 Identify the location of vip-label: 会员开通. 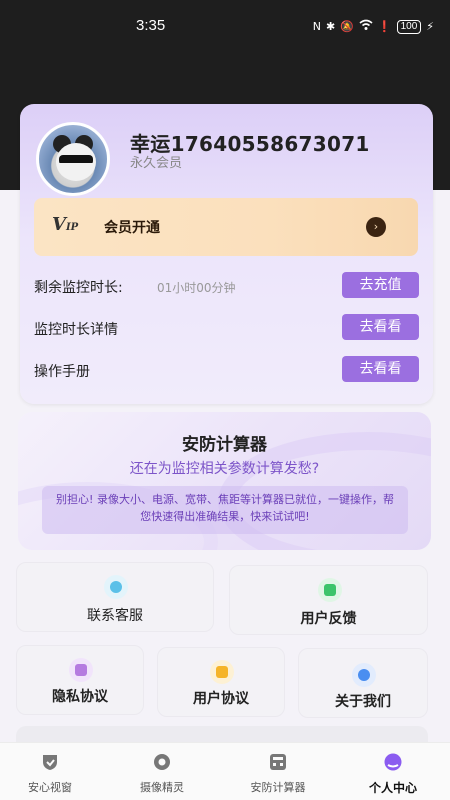
(132, 228).